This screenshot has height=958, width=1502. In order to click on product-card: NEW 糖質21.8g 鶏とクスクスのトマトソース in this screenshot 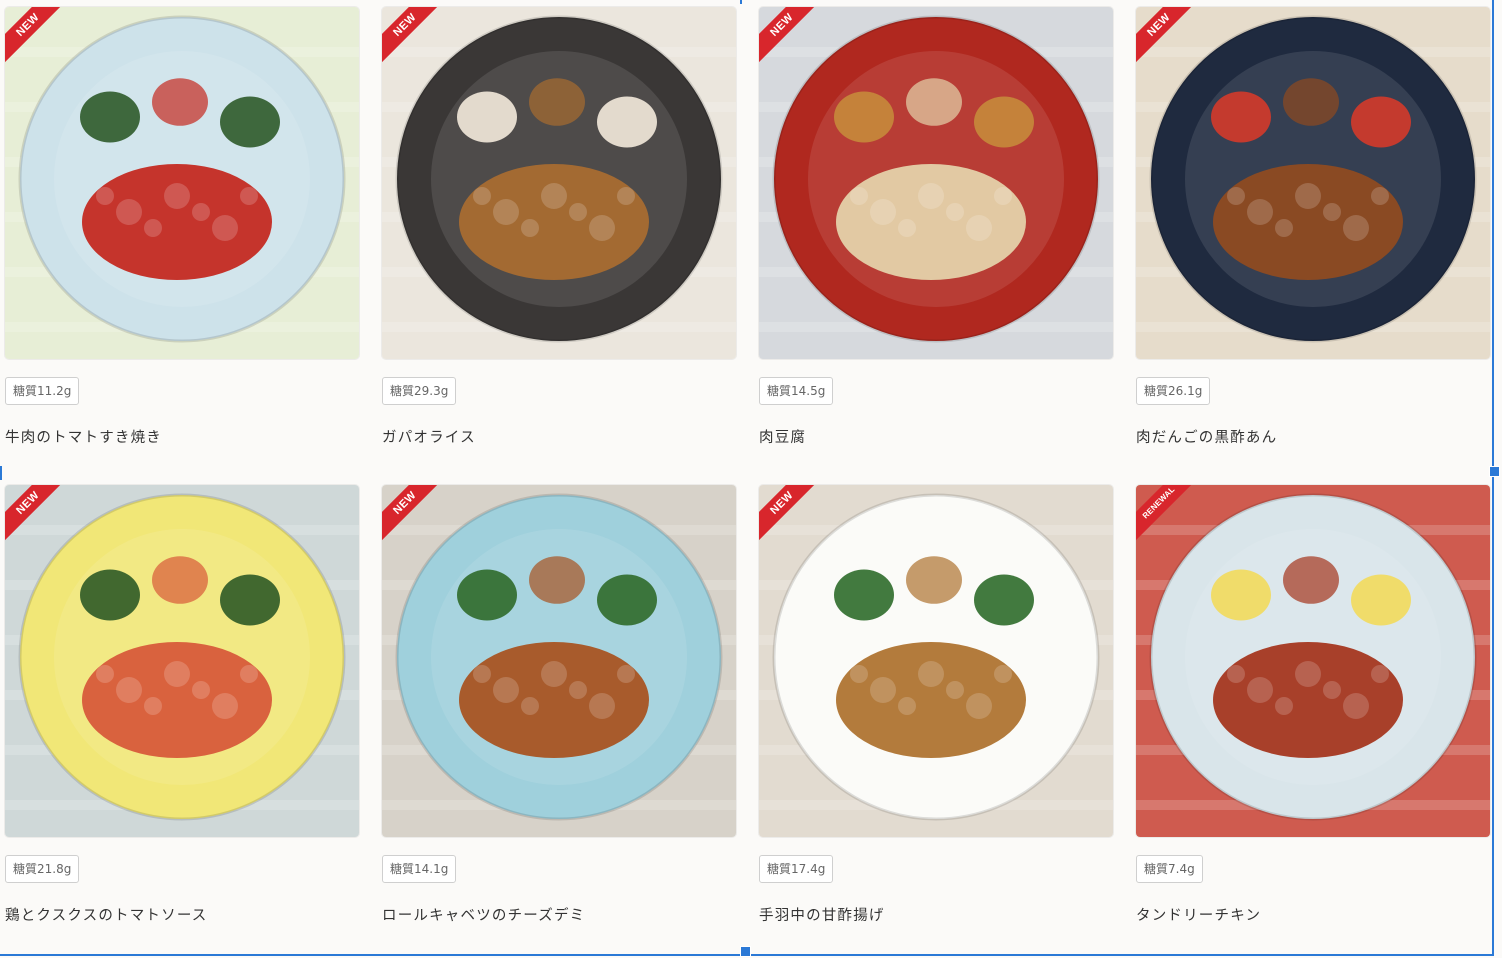, I will do `click(182, 721)`.